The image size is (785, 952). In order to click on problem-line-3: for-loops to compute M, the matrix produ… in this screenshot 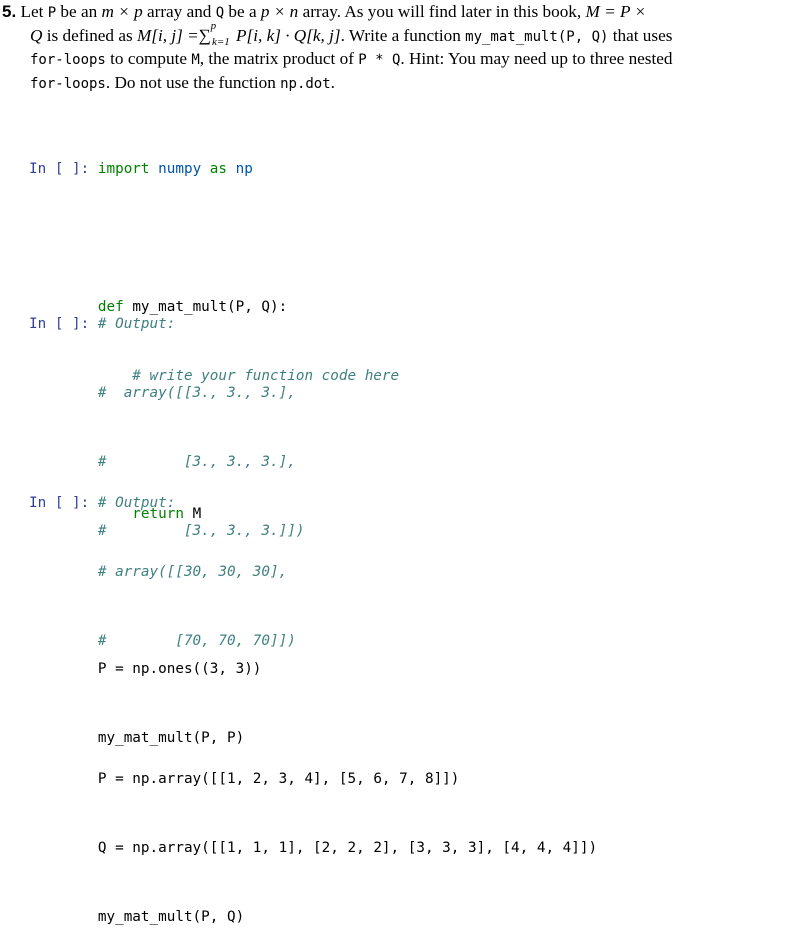, I will do `click(392, 59)`.